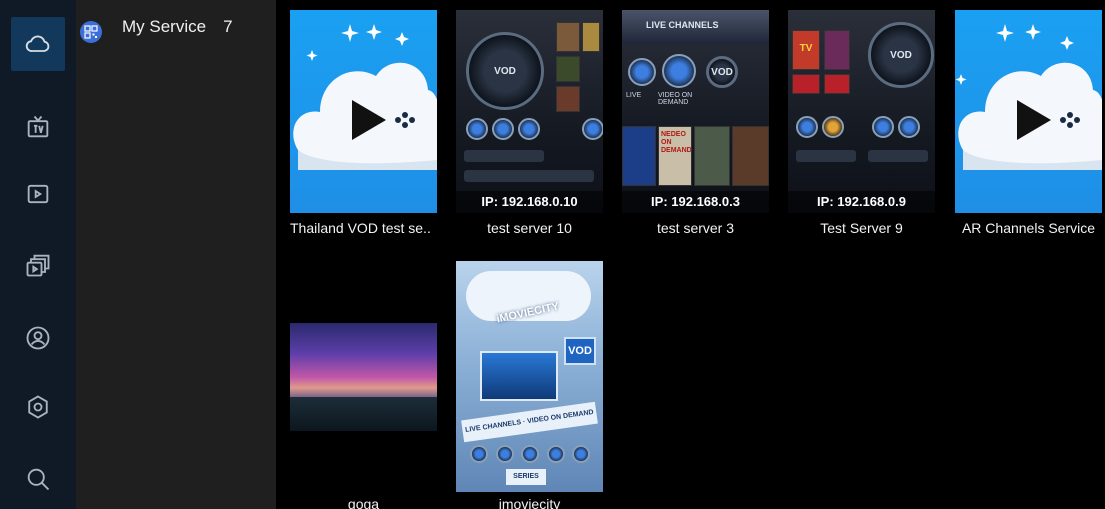  I want to click on live-channels-text: LIVE CHANNELS, so click(682, 25).